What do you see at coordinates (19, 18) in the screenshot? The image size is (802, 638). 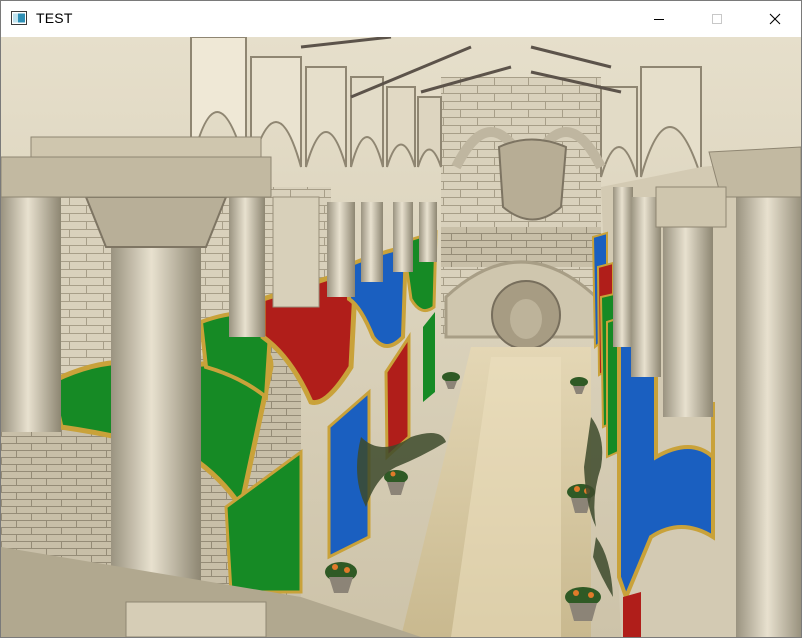 I see `window-app-icon` at bounding box center [19, 18].